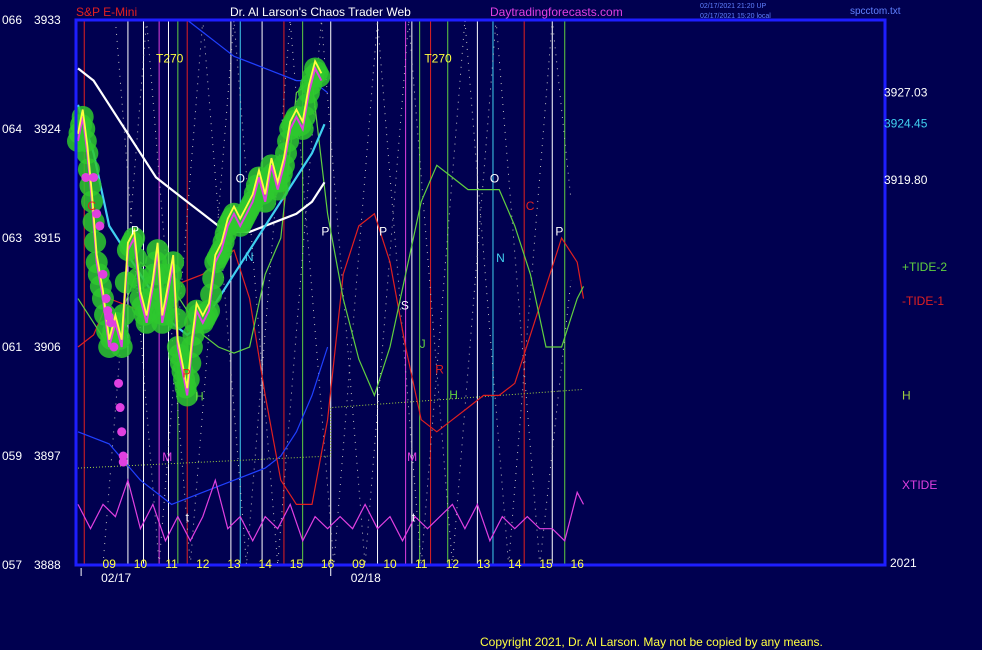 The width and height of the screenshot is (982, 650). Describe the element at coordinates (423, 344) in the screenshot. I see `annotation-label: J` at that location.